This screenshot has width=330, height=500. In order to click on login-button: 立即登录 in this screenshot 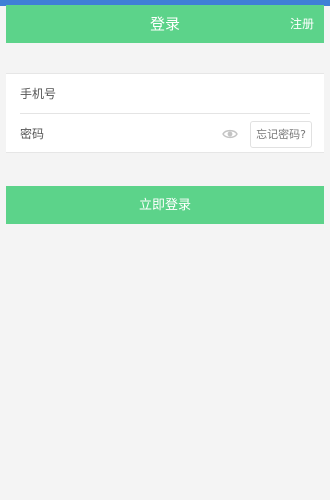, I will do `click(165, 205)`.